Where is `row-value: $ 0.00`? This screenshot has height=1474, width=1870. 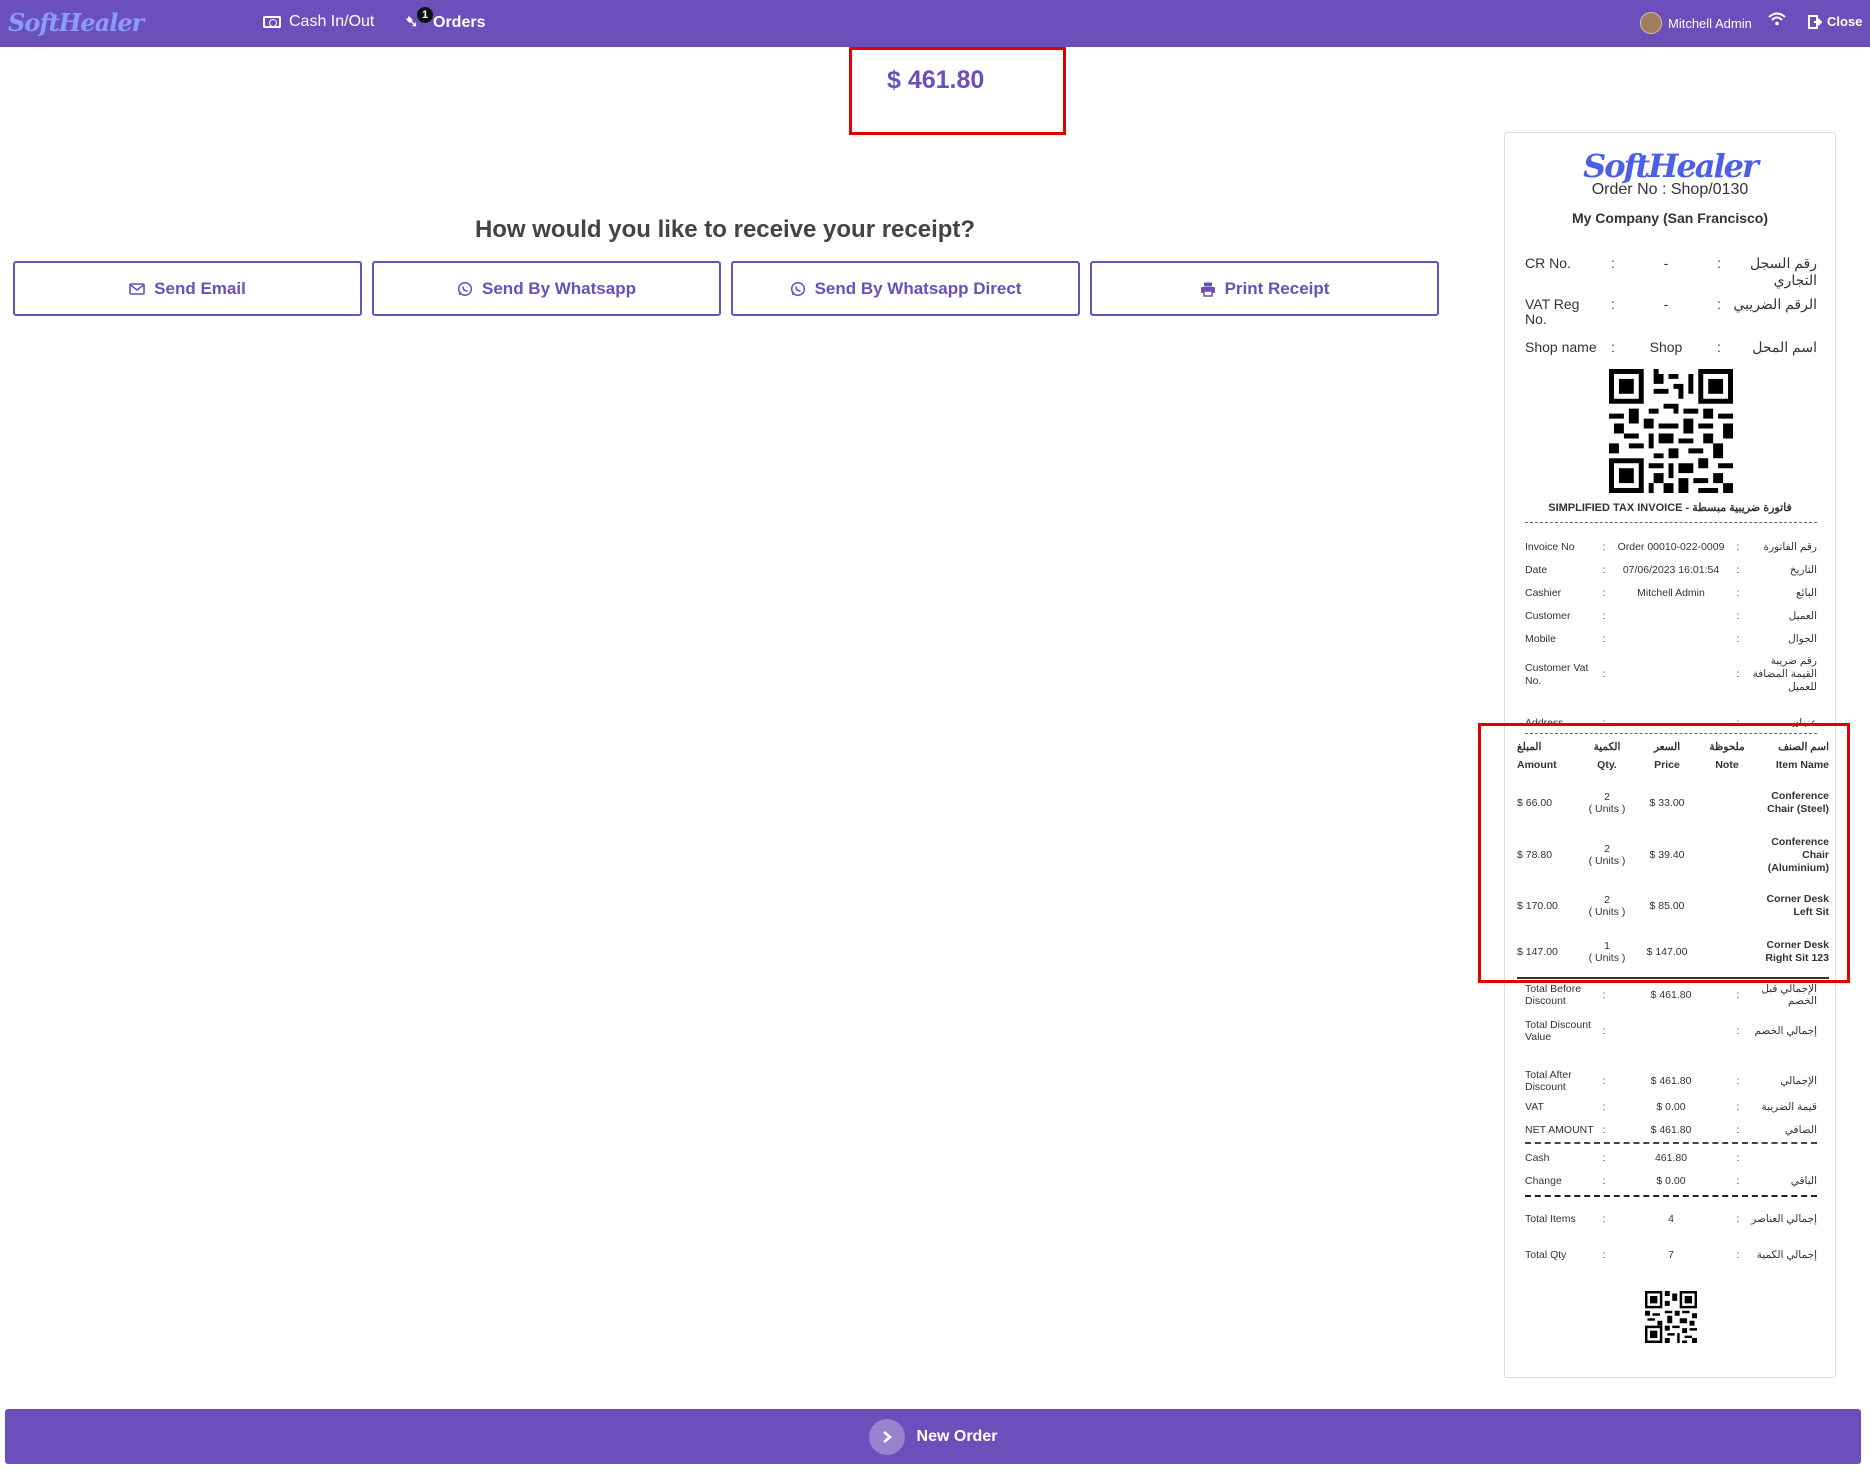
row-value: $ 0.00 is located at coordinates (1671, 1181).